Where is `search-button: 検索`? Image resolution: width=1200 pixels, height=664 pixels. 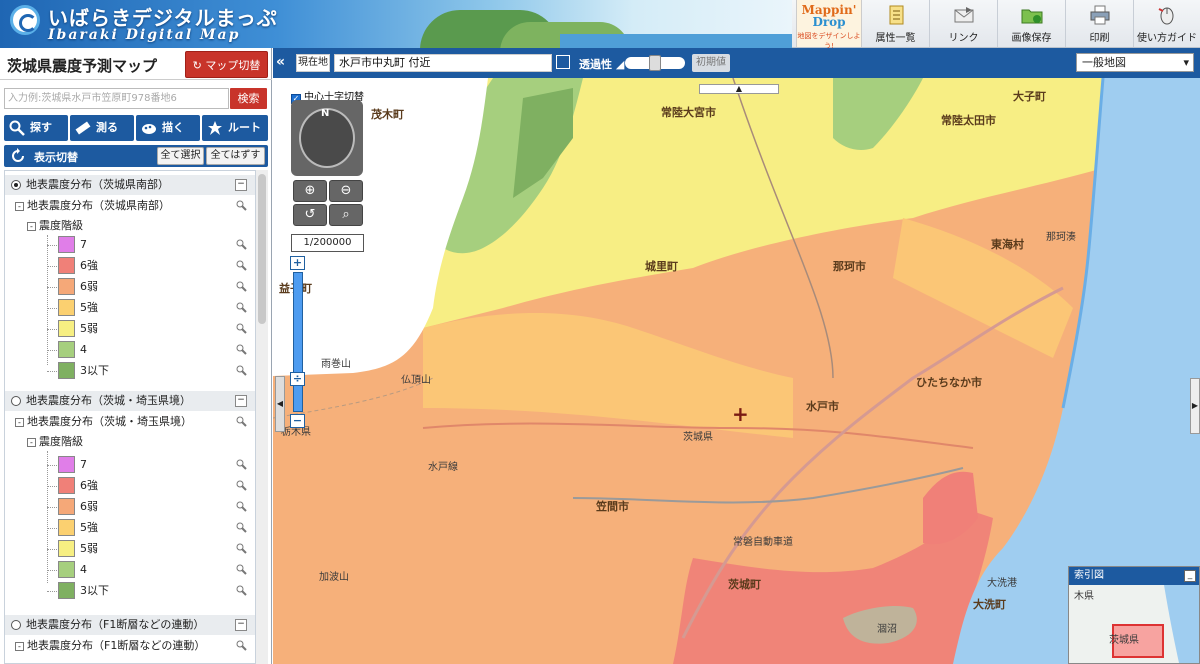
search-button: 検索 is located at coordinates (248, 98).